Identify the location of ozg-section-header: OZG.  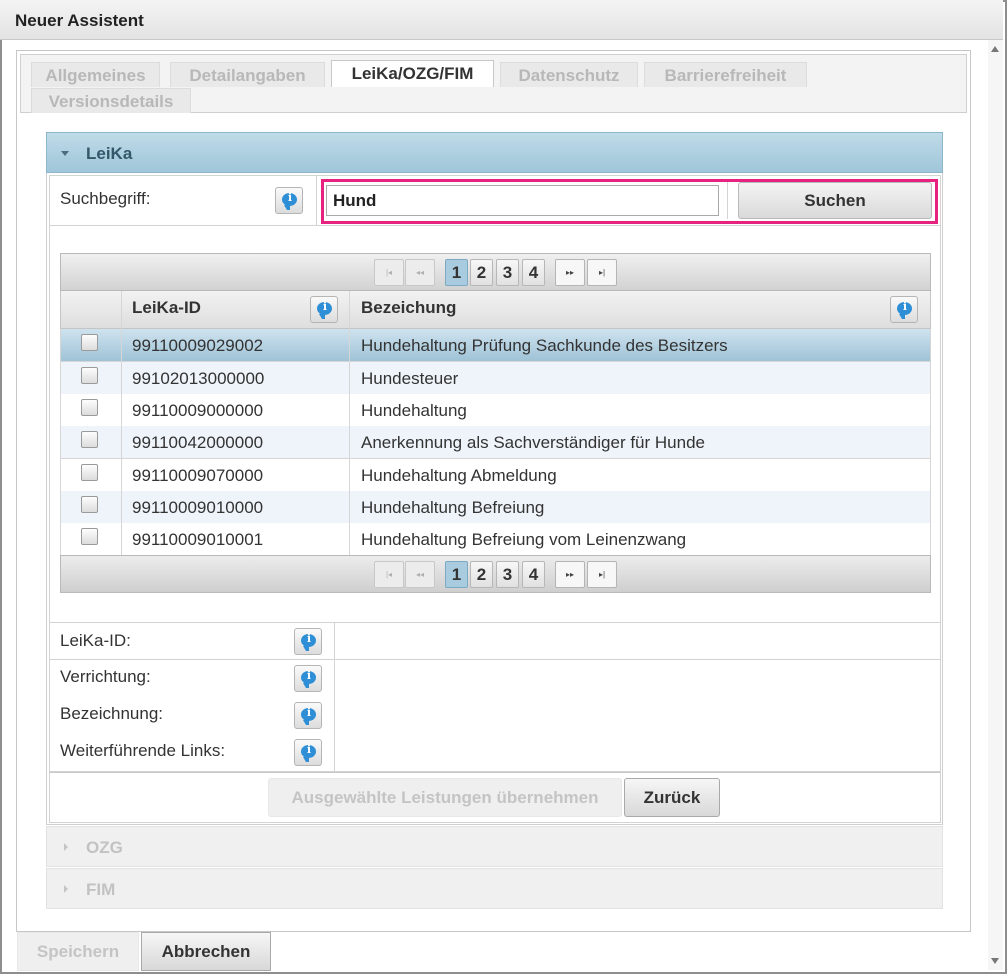
(494, 846).